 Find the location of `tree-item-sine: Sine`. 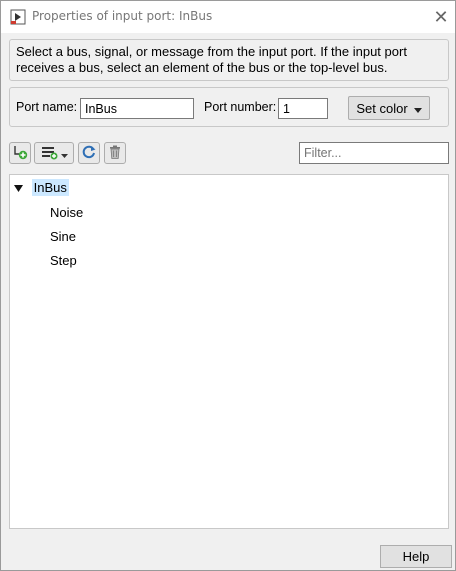

tree-item-sine: Sine is located at coordinates (63, 236).